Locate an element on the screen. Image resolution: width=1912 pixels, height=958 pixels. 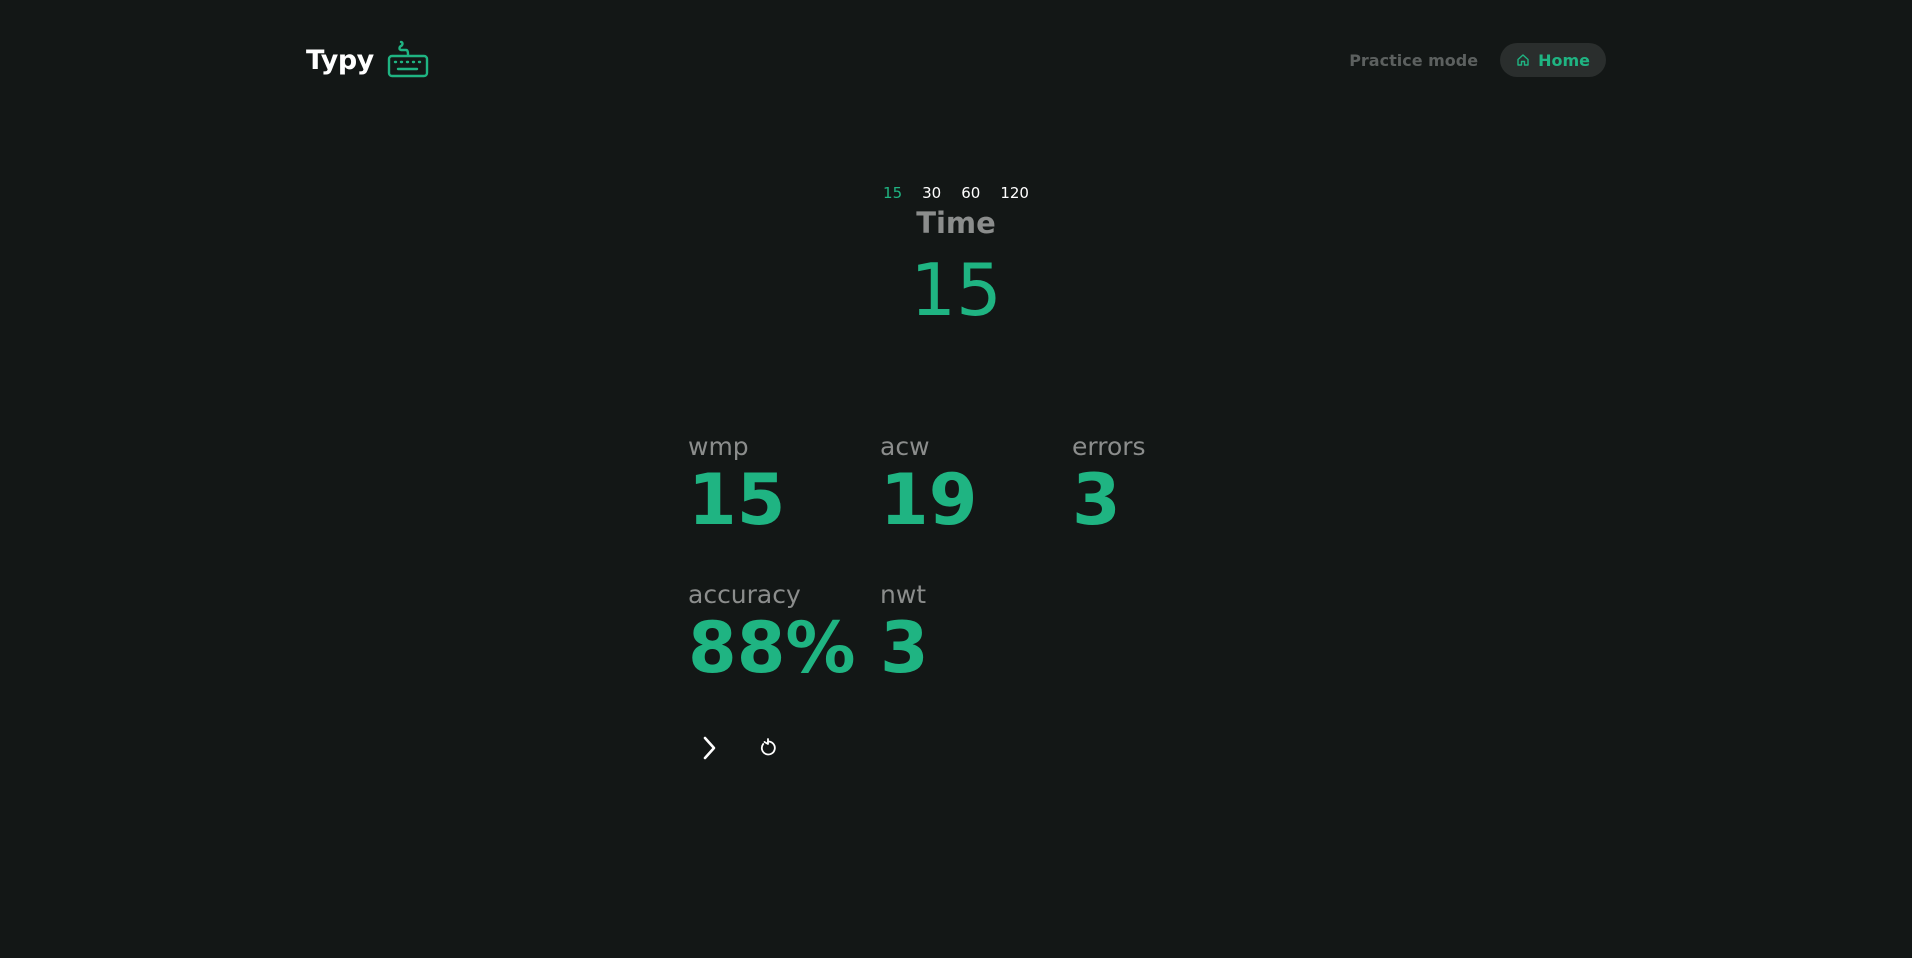
brand-logo: Typy is located at coordinates (368, 60).